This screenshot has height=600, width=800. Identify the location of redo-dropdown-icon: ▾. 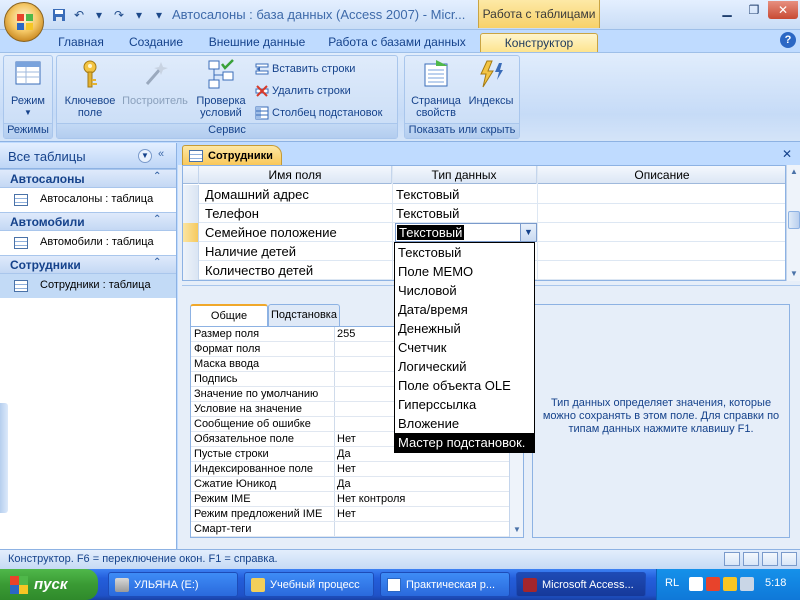
(139, 15).